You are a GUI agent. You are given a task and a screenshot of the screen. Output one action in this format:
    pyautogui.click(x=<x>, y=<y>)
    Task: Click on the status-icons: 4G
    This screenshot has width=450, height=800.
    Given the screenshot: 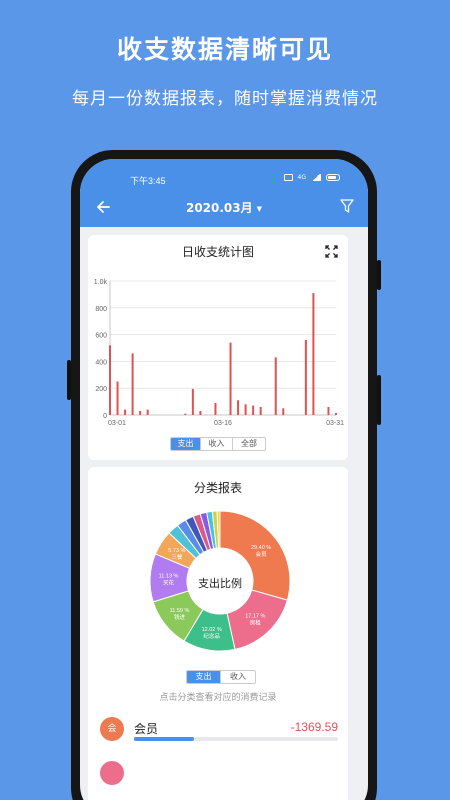 What is the action you would take?
    pyautogui.click(x=311, y=177)
    